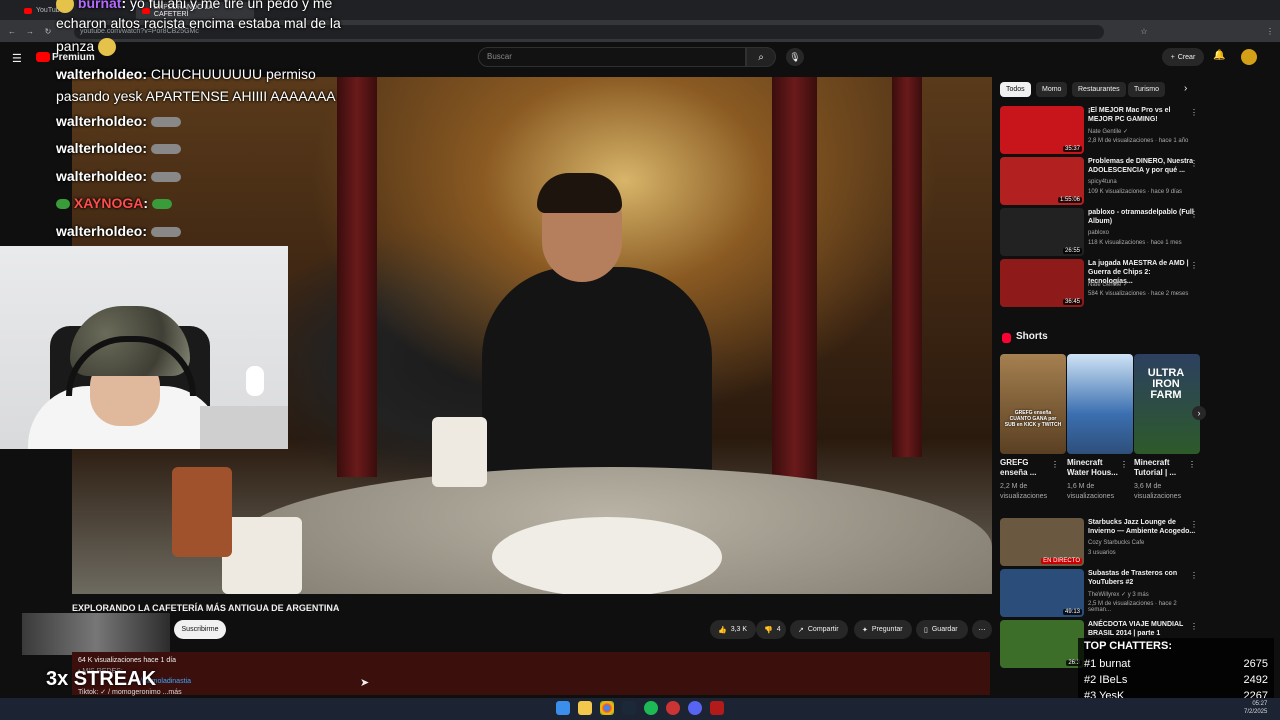 This screenshot has width=1280, height=720. I want to click on thumbs-up-icon: 👍, so click(722, 630).